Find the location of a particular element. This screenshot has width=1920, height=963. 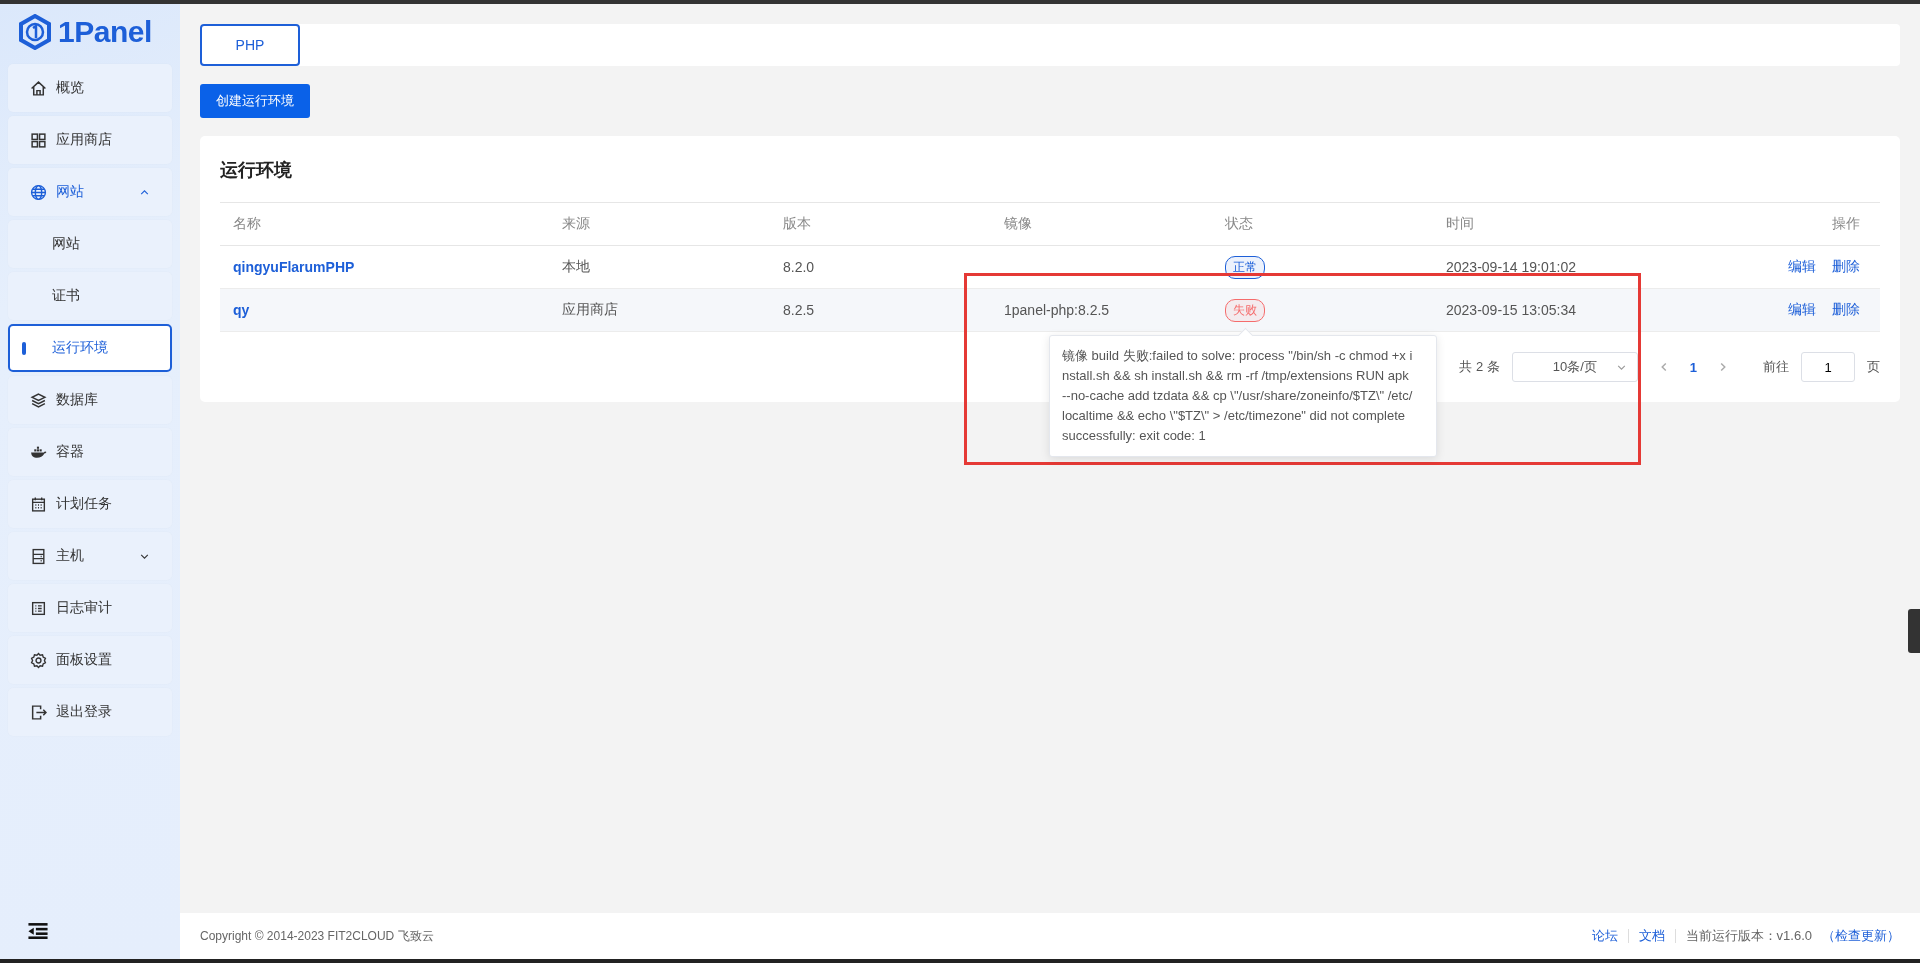

goto-label: 前往 is located at coordinates (1776, 367).